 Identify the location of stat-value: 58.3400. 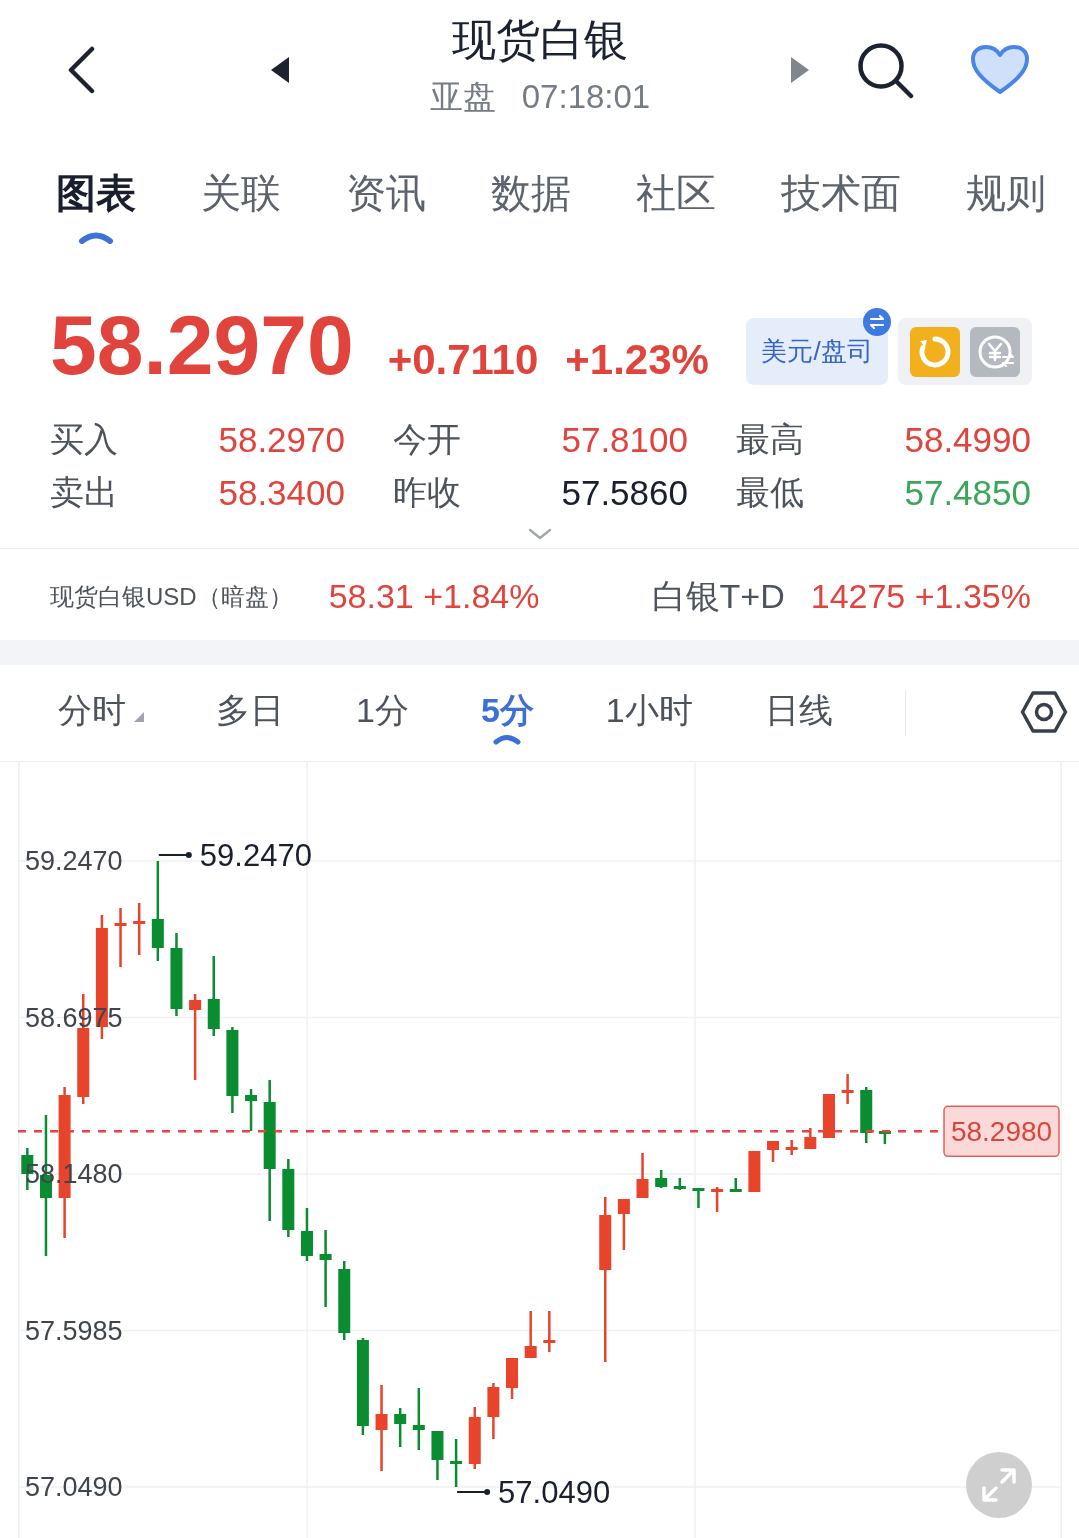
(281, 492).